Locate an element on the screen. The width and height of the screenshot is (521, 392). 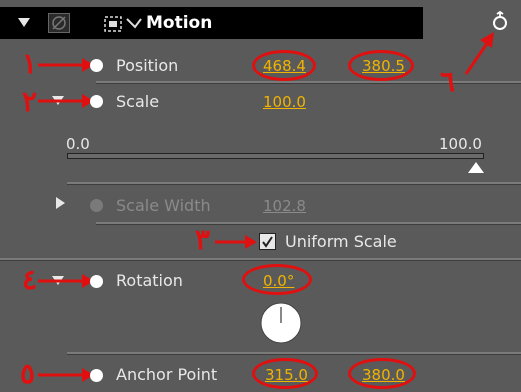
slider-max-label: 100.0 is located at coordinates (460, 144).